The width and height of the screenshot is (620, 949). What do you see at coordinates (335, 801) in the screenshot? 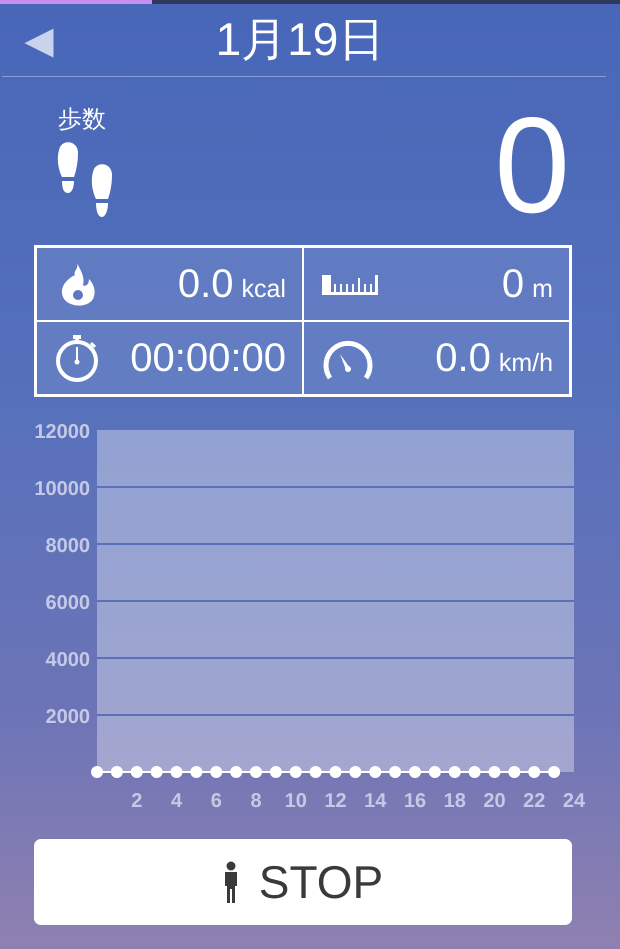
I see `x-tick-label: 12` at bounding box center [335, 801].